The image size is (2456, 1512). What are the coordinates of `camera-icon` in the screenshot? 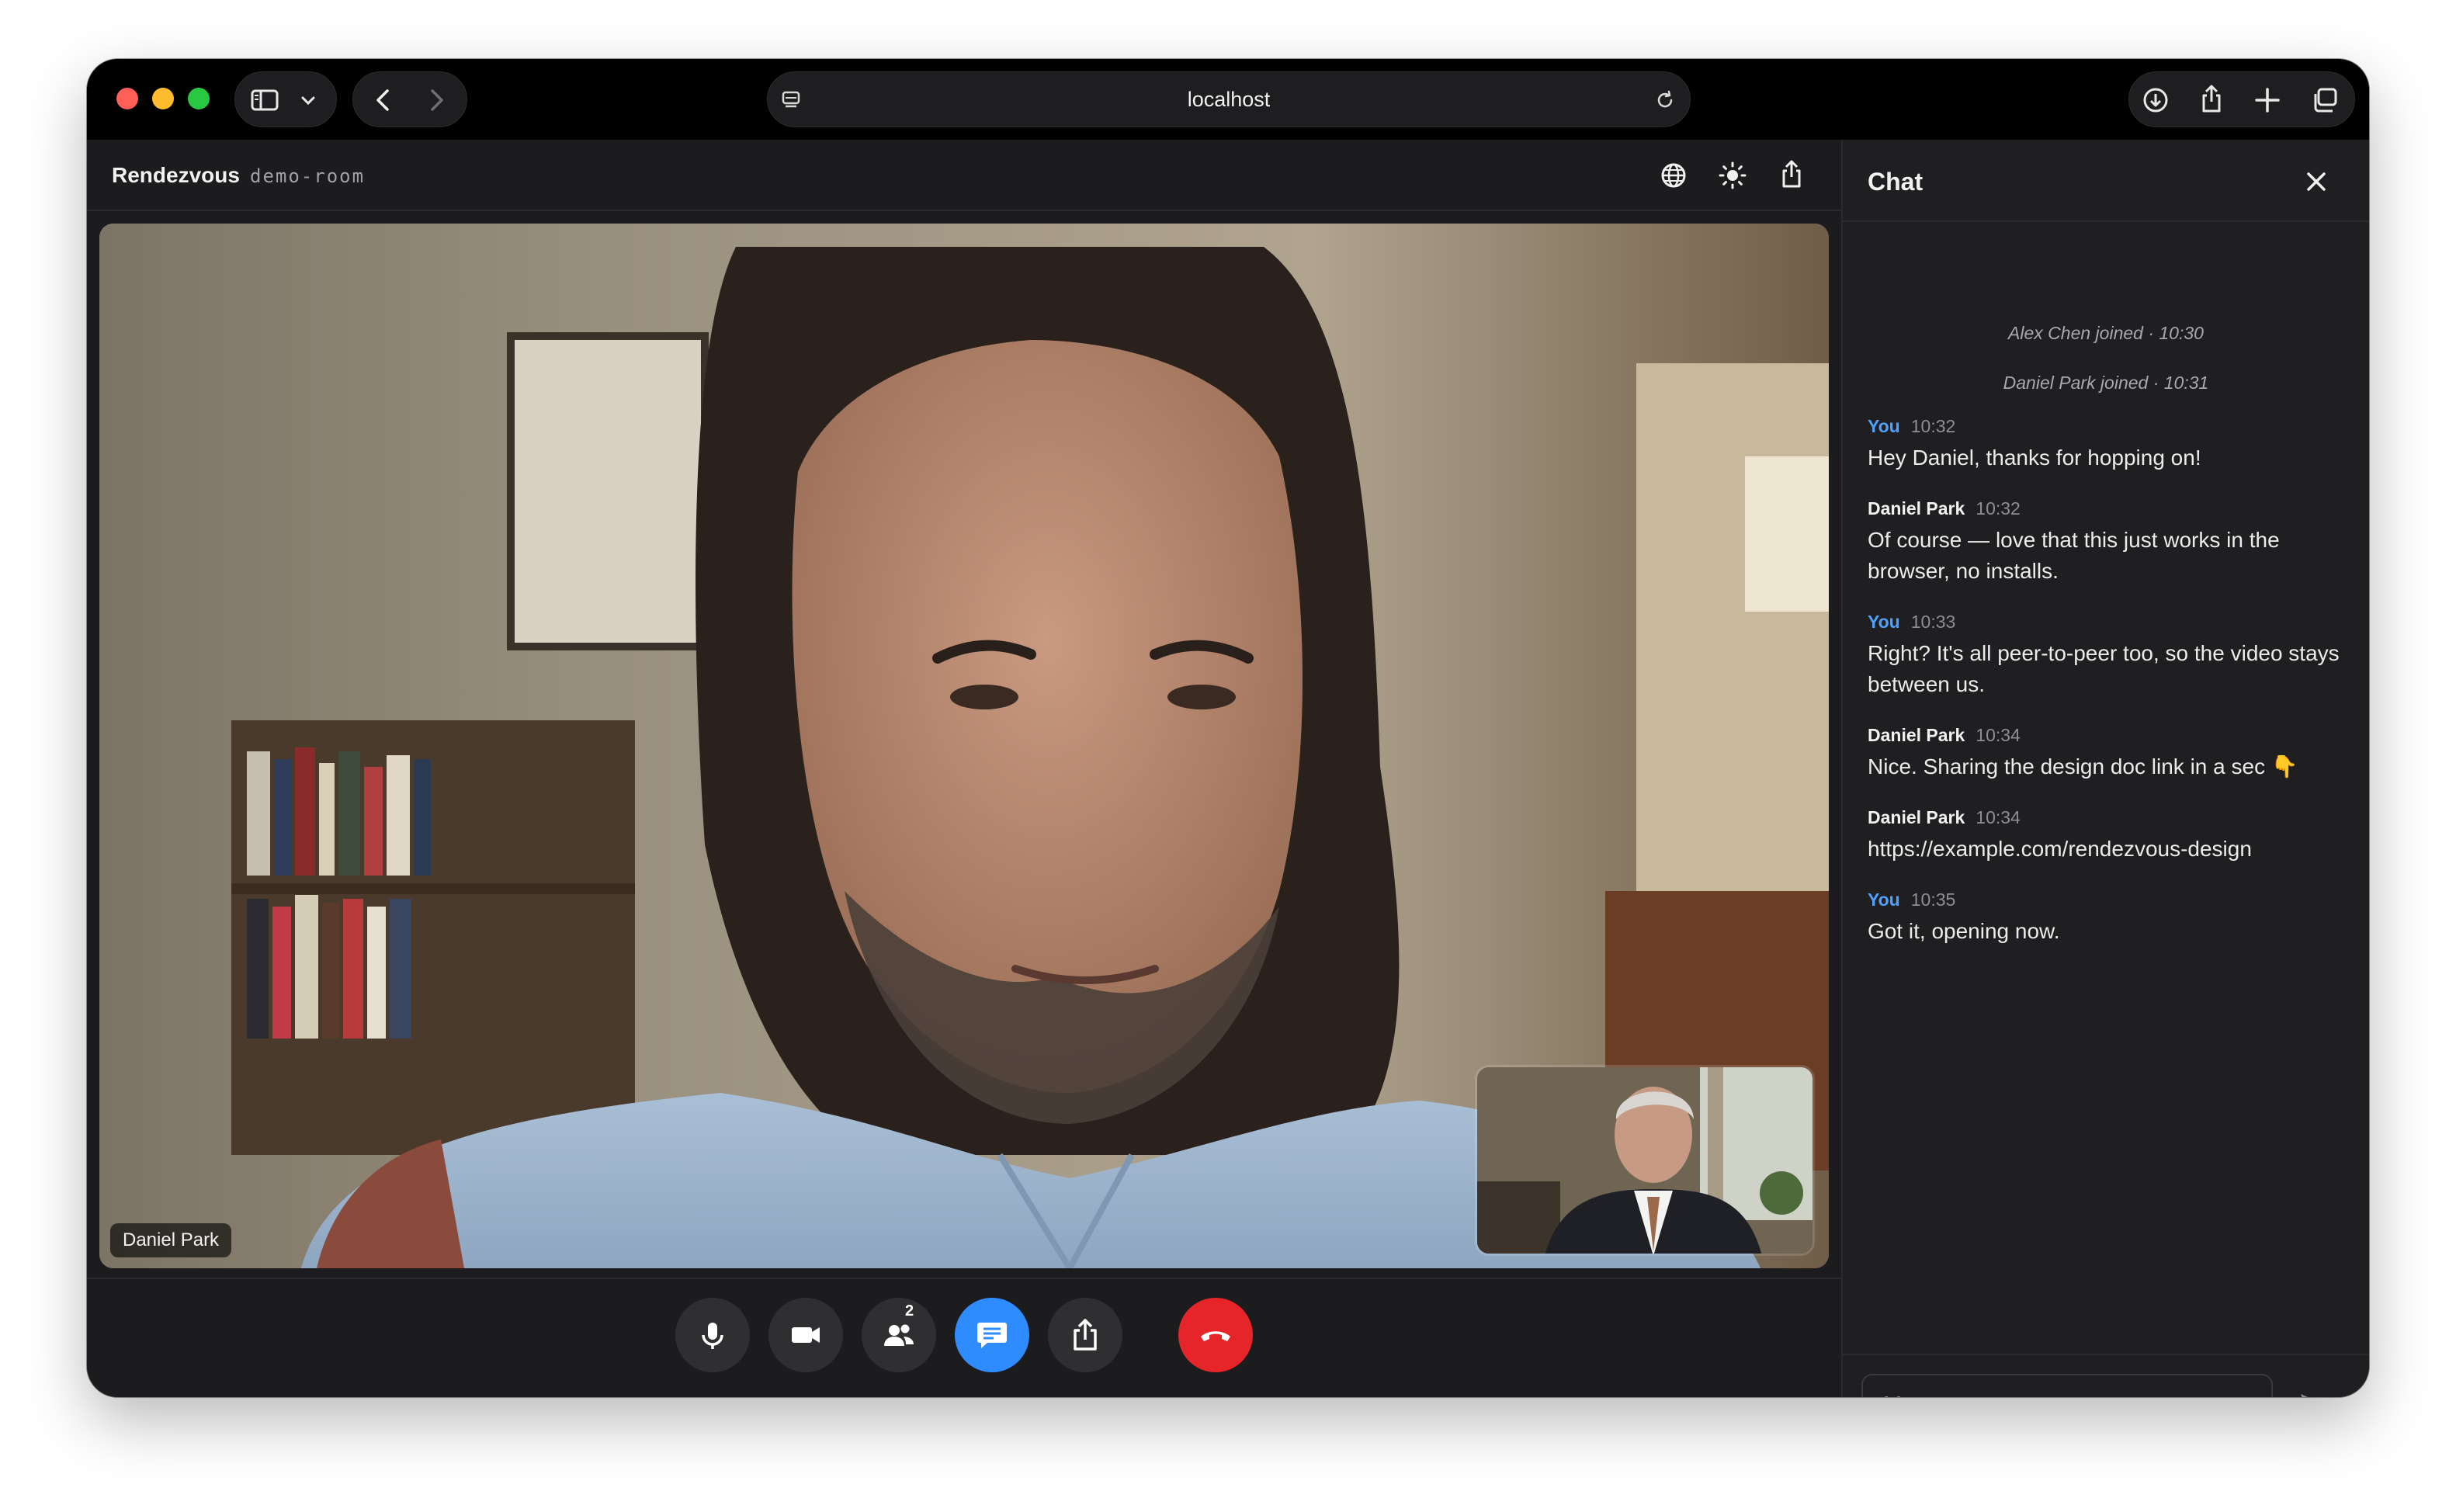 It's located at (806, 1335).